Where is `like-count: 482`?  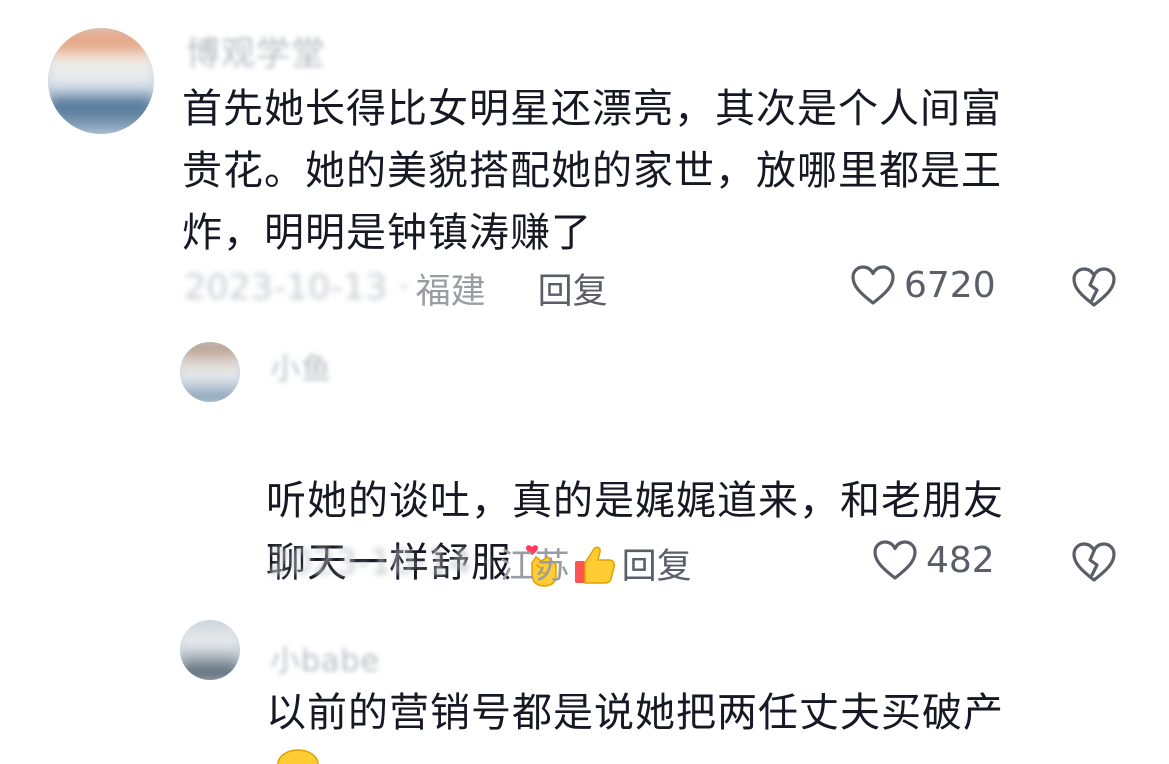
like-count: 482 is located at coordinates (960, 560).